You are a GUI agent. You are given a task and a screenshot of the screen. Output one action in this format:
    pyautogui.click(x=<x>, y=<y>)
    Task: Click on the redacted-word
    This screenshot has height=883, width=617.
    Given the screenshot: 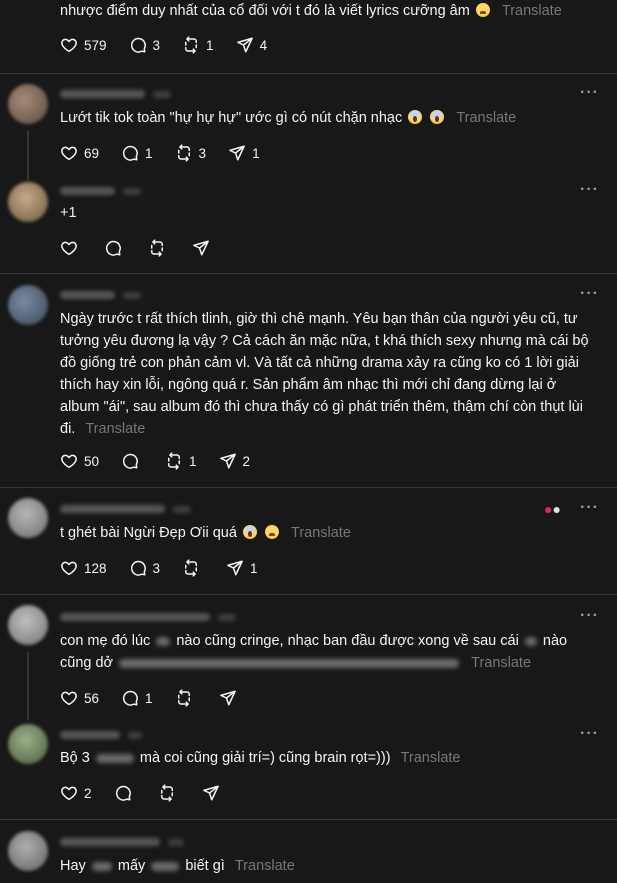 What is the action you would take?
    pyautogui.click(x=101, y=866)
    